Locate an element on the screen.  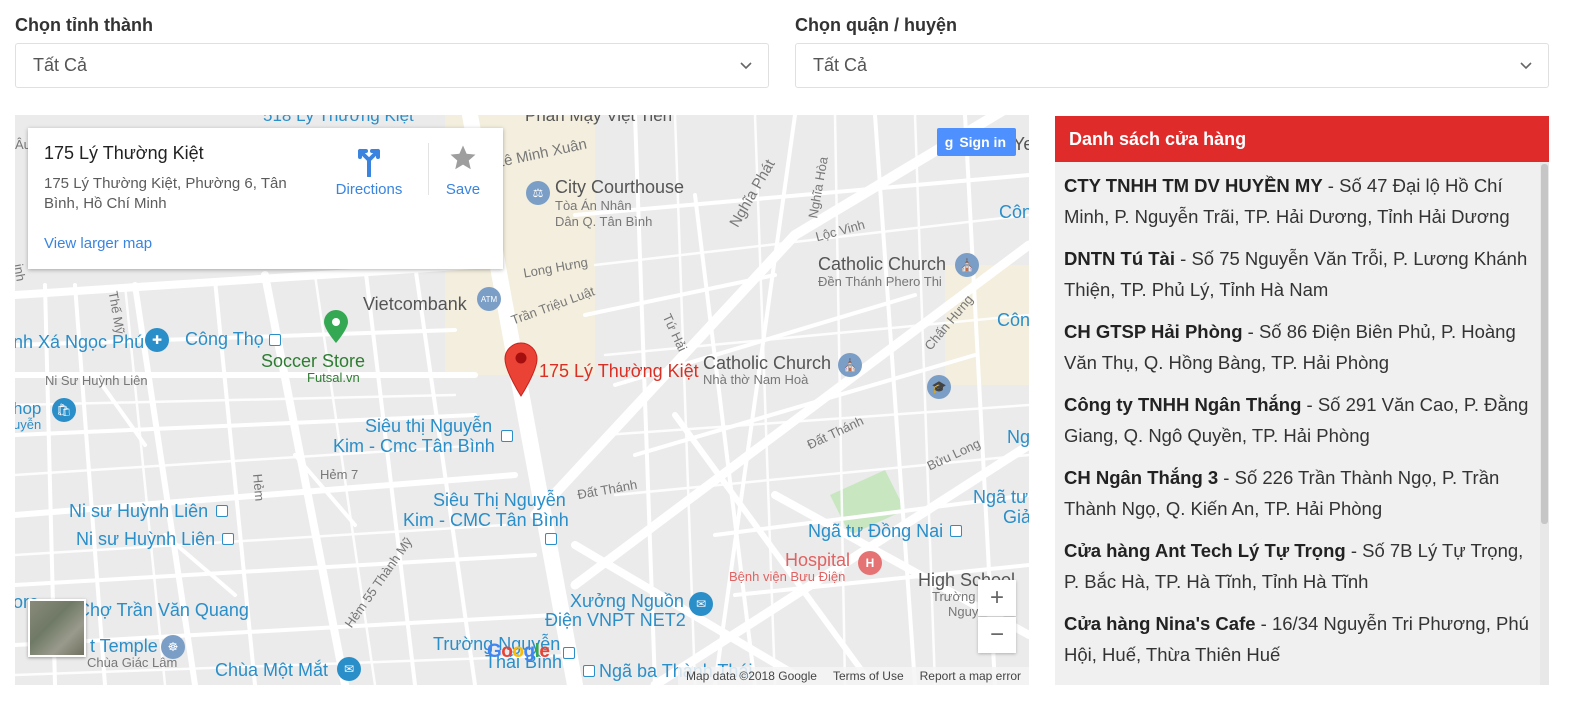
shopping-icon: 🛍 is located at coordinates (64, 410).